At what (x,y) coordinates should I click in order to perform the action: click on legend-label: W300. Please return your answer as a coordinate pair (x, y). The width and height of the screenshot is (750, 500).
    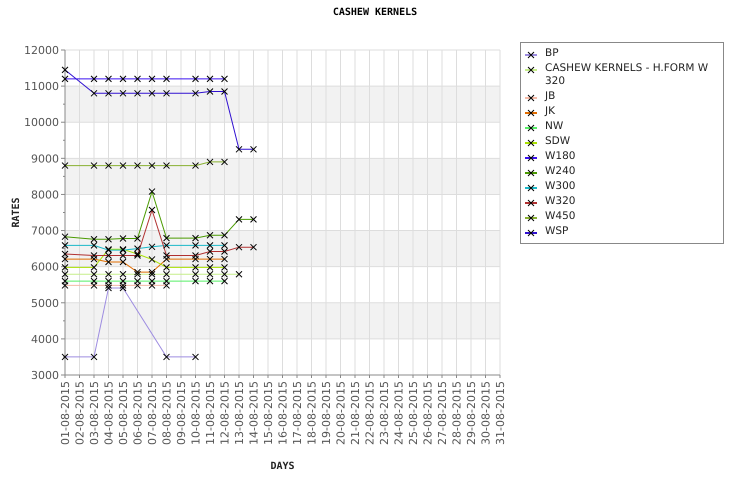
    Looking at the image, I should click on (560, 186).